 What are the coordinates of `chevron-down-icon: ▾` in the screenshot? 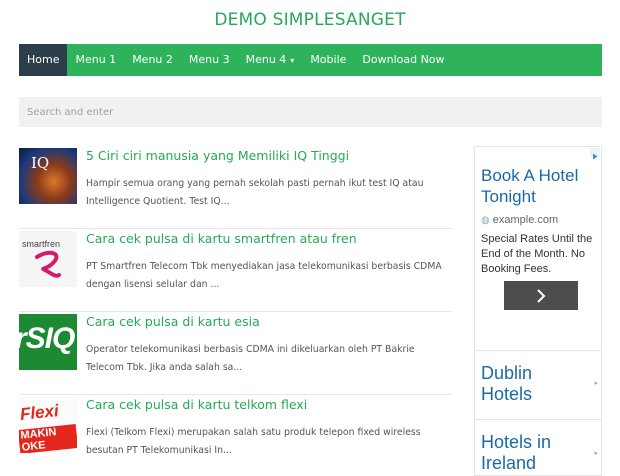 It's located at (292, 60).